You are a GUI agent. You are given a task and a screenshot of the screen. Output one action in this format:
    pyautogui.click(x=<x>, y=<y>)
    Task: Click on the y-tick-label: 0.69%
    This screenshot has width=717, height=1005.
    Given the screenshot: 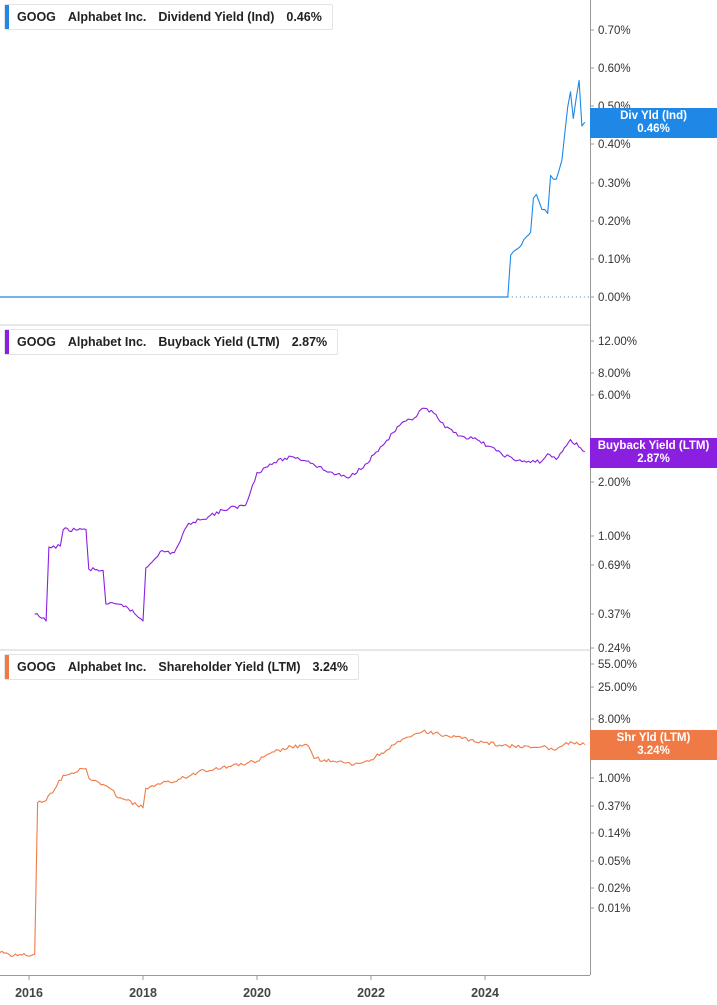 What is the action you would take?
    pyautogui.click(x=614, y=566)
    